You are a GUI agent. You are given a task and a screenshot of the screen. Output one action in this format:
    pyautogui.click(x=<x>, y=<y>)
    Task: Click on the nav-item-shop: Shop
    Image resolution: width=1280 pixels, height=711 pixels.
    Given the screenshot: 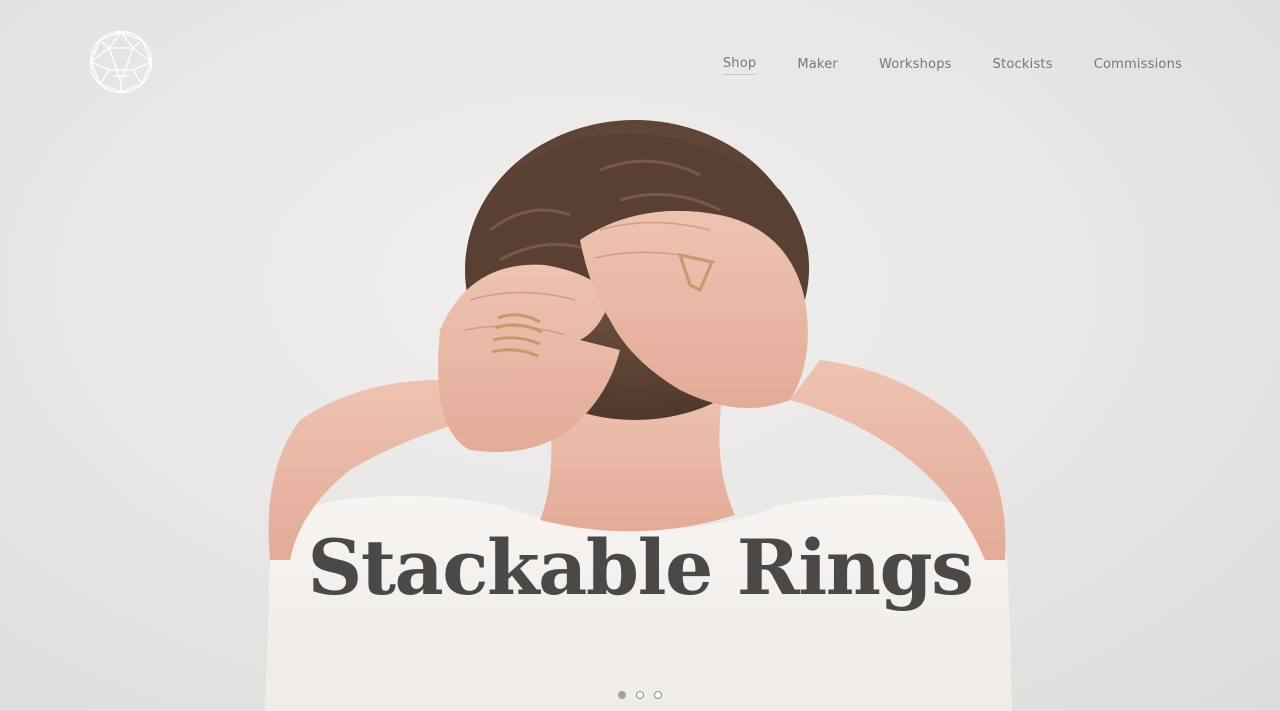 What is the action you would take?
    pyautogui.click(x=739, y=65)
    